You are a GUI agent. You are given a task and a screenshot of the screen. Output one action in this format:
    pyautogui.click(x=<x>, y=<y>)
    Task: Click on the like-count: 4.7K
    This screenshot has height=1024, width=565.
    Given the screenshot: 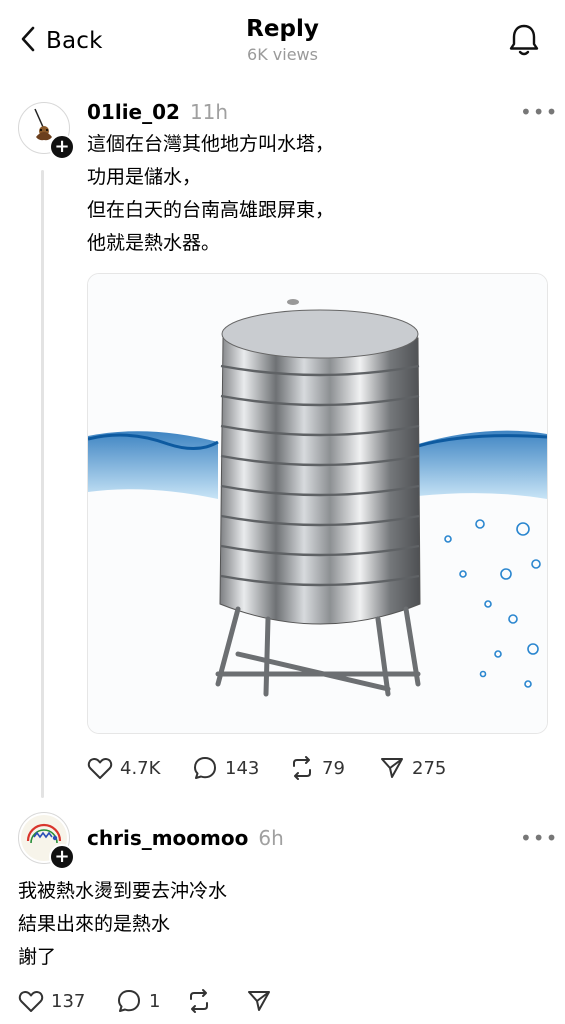 What is the action you would take?
    pyautogui.click(x=140, y=768)
    